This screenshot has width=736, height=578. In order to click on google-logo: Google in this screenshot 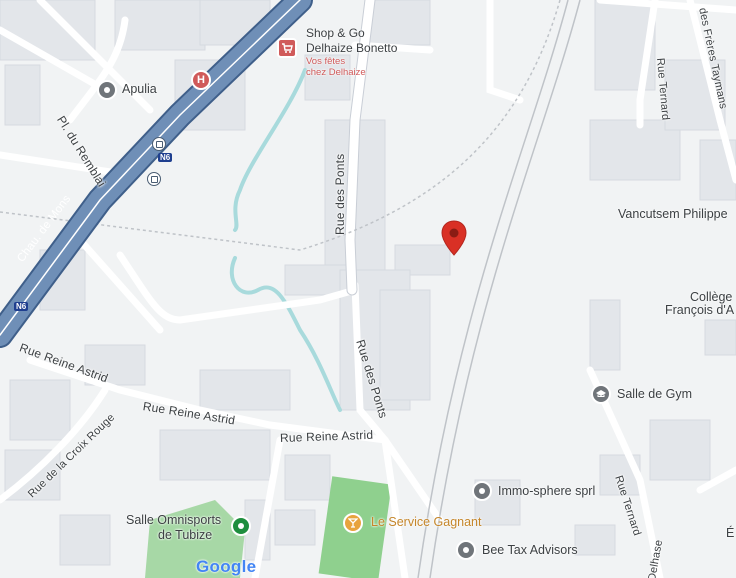, I will do `click(226, 567)`.